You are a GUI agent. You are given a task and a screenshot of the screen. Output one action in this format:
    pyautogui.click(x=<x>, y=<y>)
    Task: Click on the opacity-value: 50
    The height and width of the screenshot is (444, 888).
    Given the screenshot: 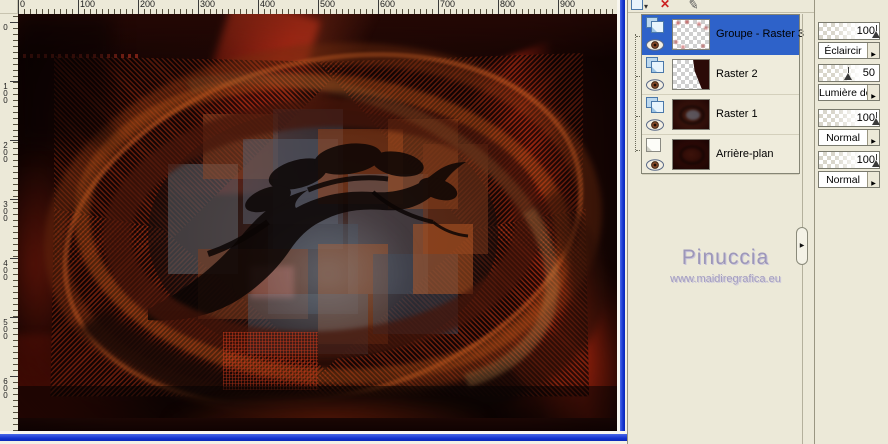 What is the action you would take?
    pyautogui.click(x=868, y=73)
    